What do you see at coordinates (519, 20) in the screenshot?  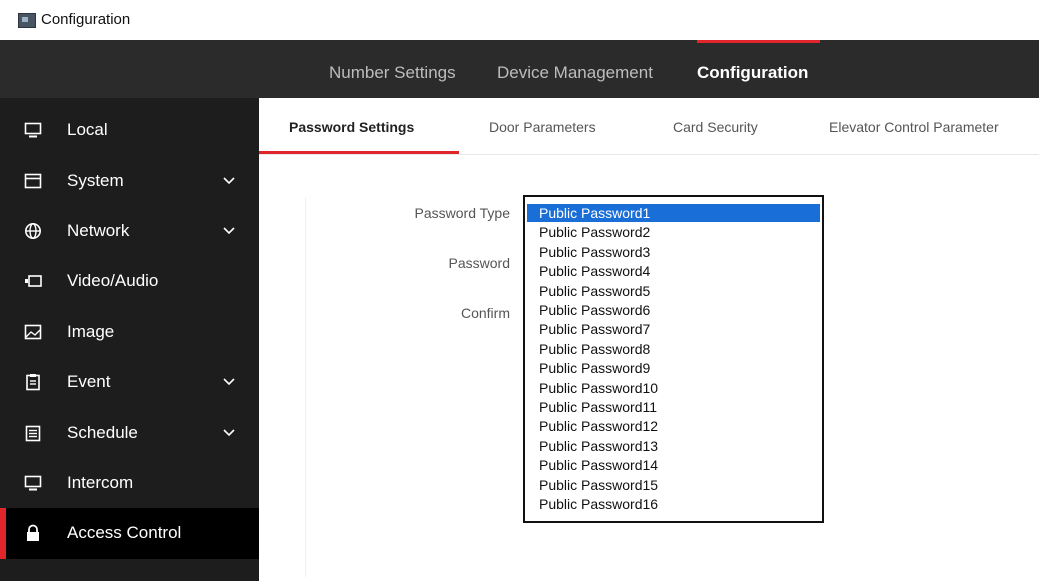 I see `title-bar: Configuration` at bounding box center [519, 20].